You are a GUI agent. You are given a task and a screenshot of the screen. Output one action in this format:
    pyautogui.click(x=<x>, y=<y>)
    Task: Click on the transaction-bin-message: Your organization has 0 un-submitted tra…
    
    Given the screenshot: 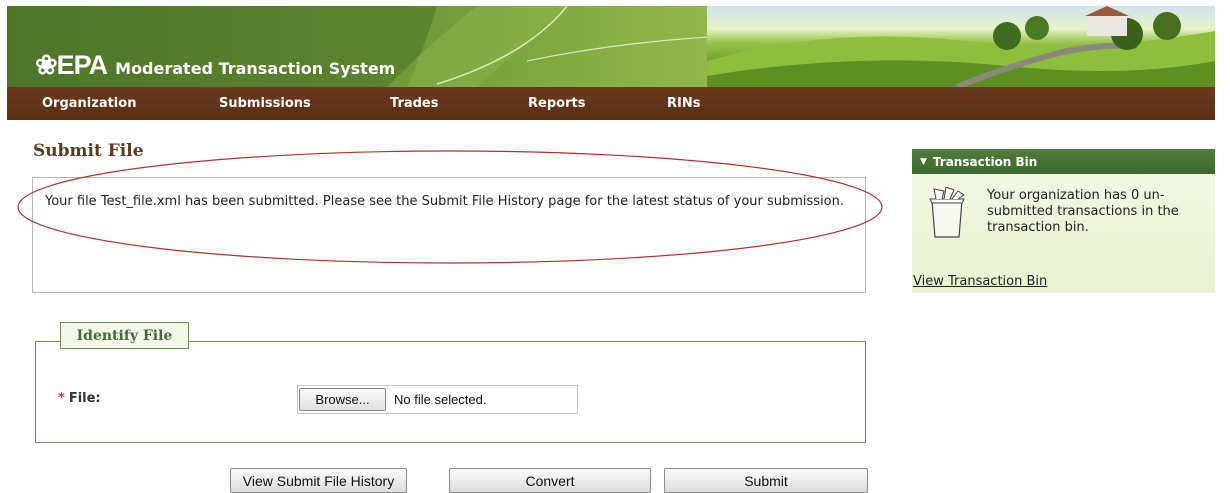 What is the action you would take?
    pyautogui.click(x=1083, y=211)
    